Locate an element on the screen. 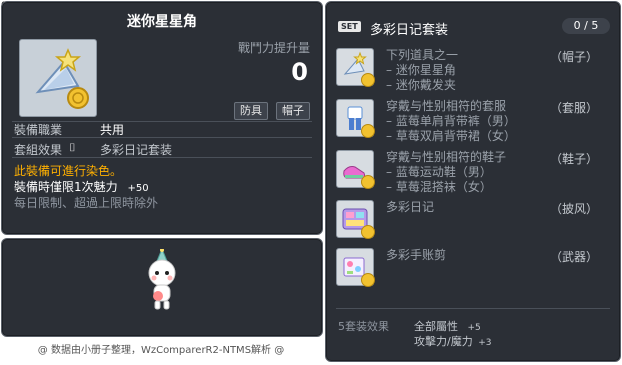  limit-text: 裝備時僅限1次魅力 +50 is located at coordinates (81, 186).